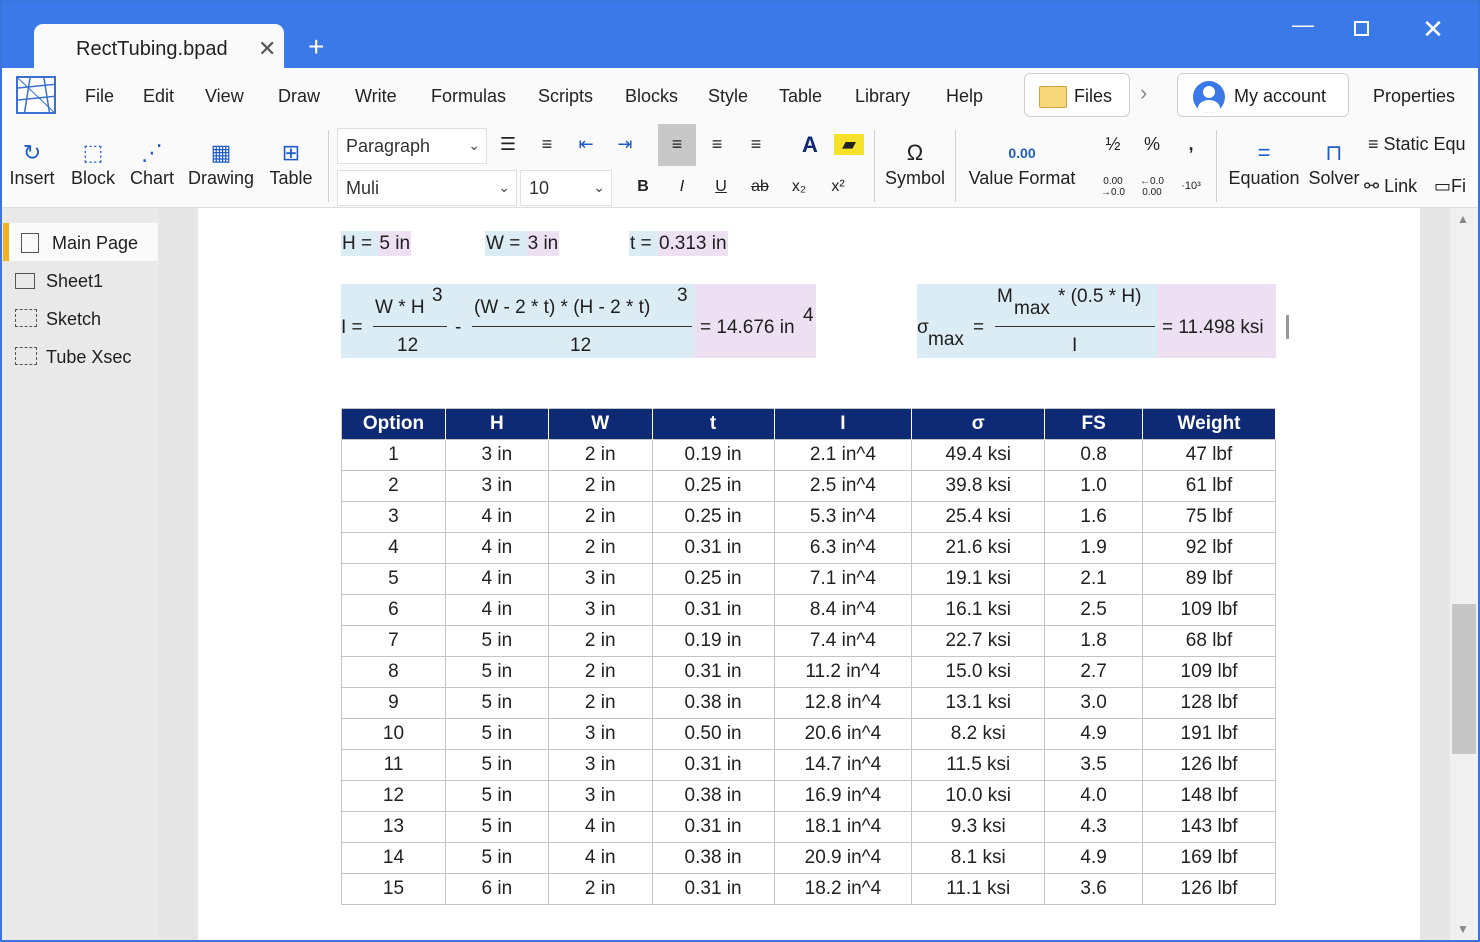 This screenshot has width=1480, height=942. What do you see at coordinates (843, 455) in the screenshot?
I see `table-cell: 2.1 in^4` at bounding box center [843, 455].